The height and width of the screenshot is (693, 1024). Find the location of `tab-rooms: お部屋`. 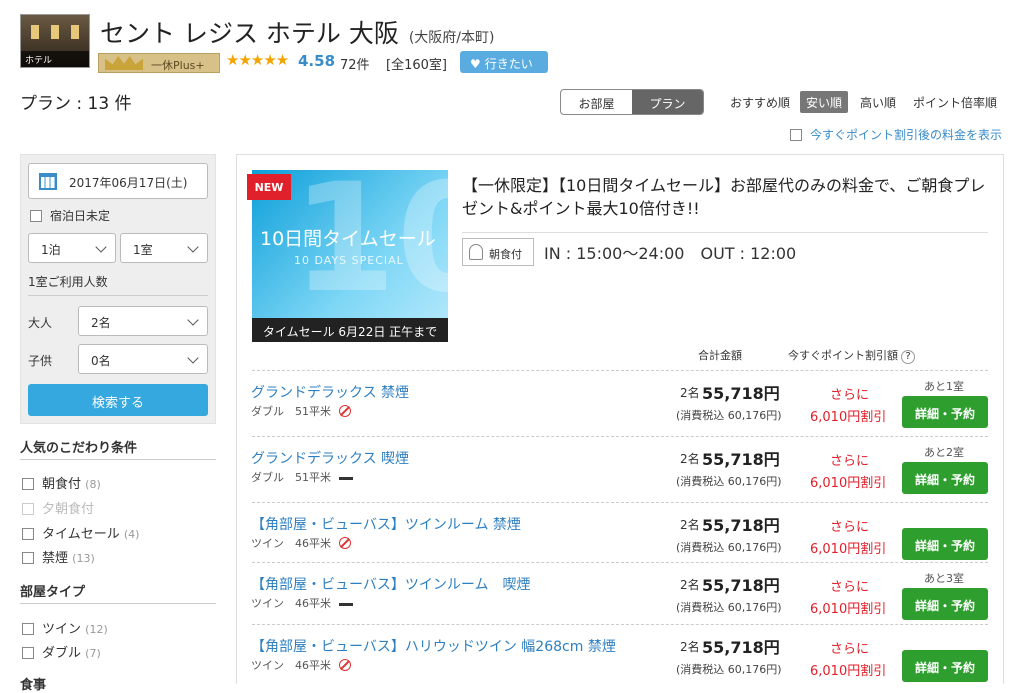

tab-rooms: お部屋 is located at coordinates (596, 102).